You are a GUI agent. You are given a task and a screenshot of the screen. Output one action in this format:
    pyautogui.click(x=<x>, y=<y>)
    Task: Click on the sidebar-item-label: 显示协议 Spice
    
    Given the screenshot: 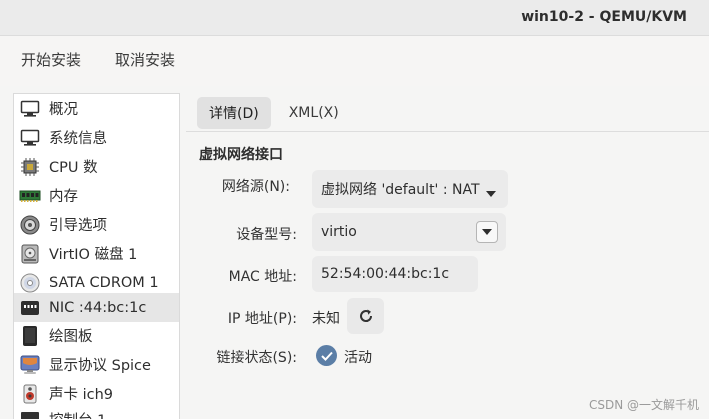 What is the action you would take?
    pyautogui.click(x=100, y=366)
    